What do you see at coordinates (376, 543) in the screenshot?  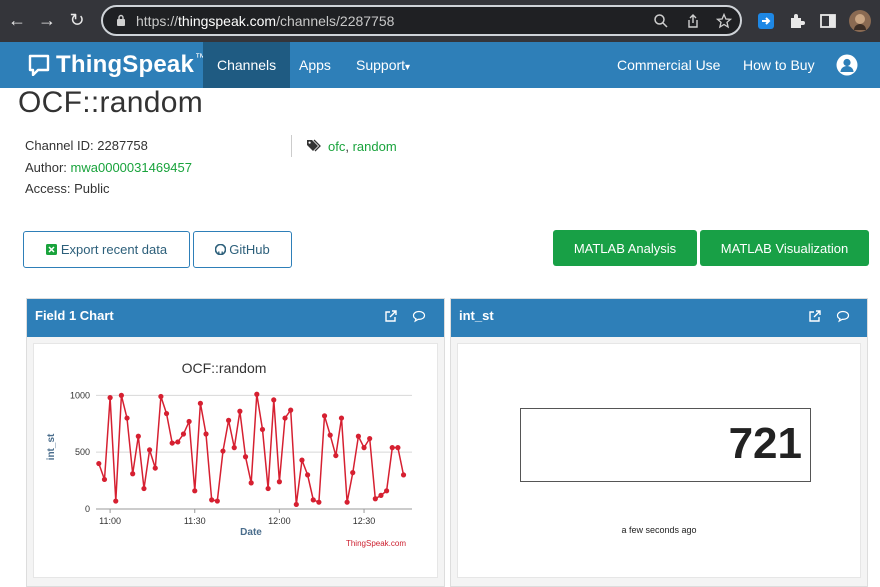 I see `chart-credit-link: ThingSpeak.com` at bounding box center [376, 543].